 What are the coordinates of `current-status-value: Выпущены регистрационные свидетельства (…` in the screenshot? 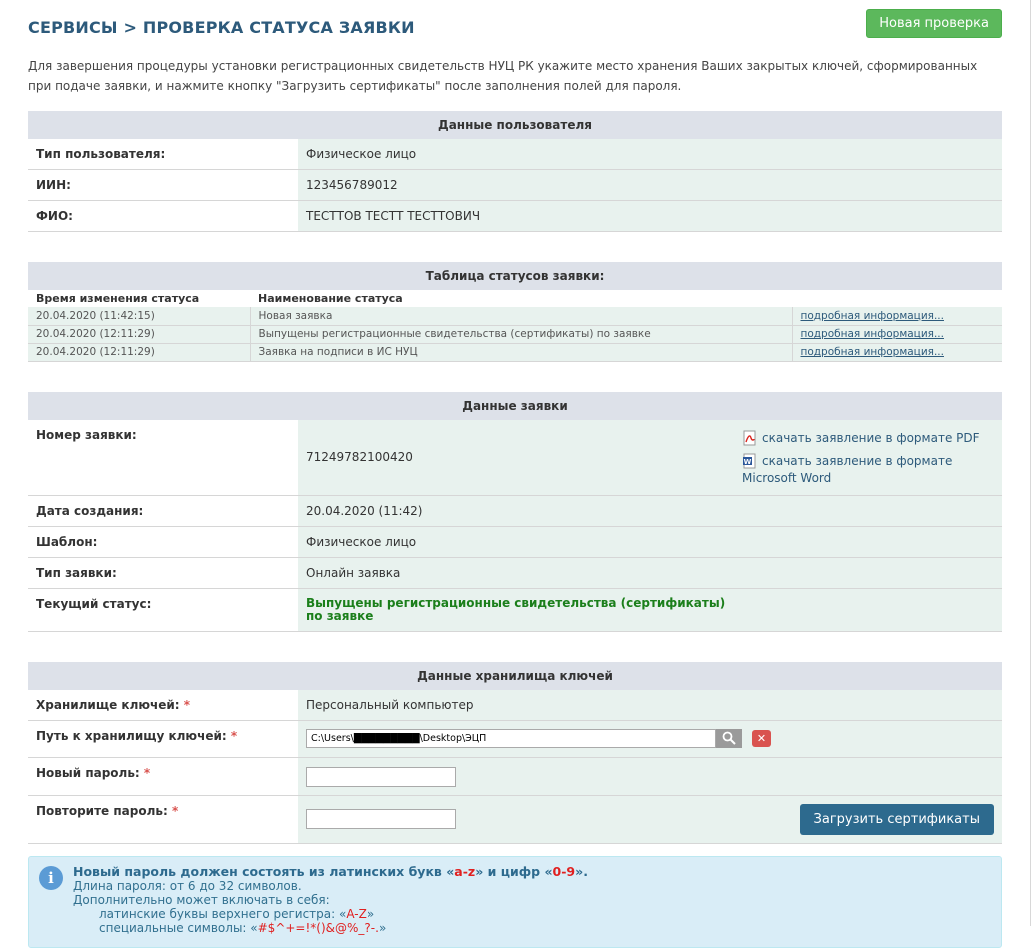 It's located at (516, 609).